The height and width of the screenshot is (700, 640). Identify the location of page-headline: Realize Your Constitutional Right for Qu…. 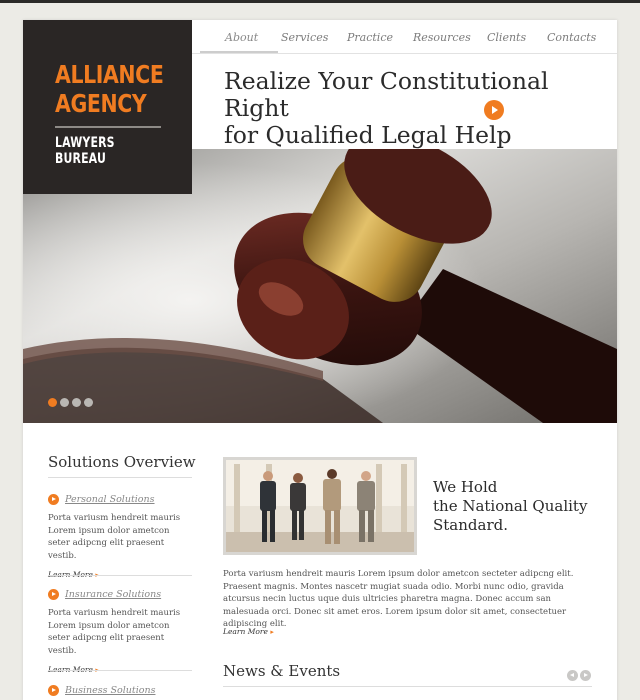
(414, 108).